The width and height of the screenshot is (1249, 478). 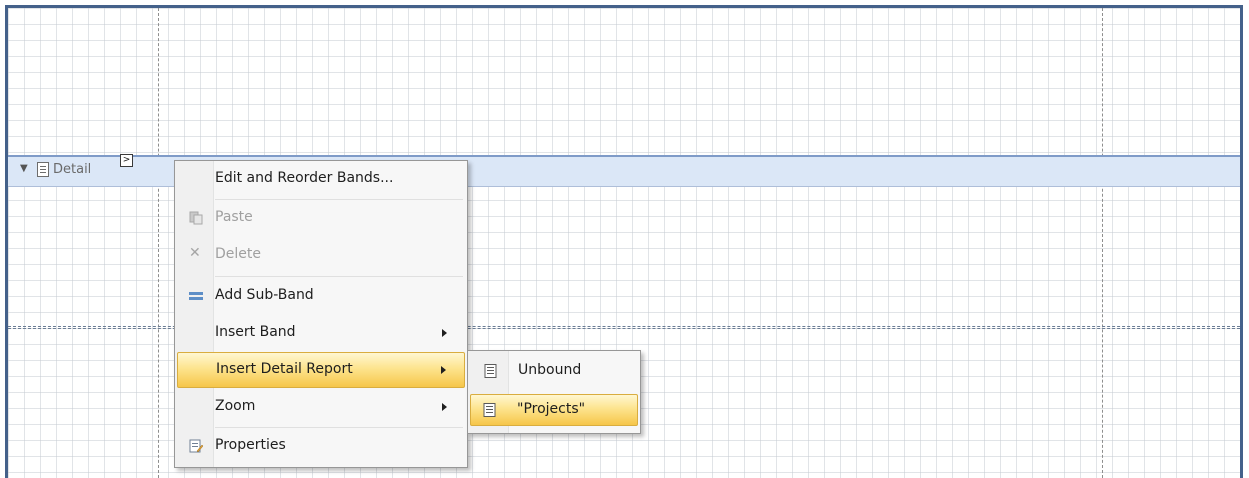 I want to click on collapse-arrow-icon: ▼, so click(x=24, y=168).